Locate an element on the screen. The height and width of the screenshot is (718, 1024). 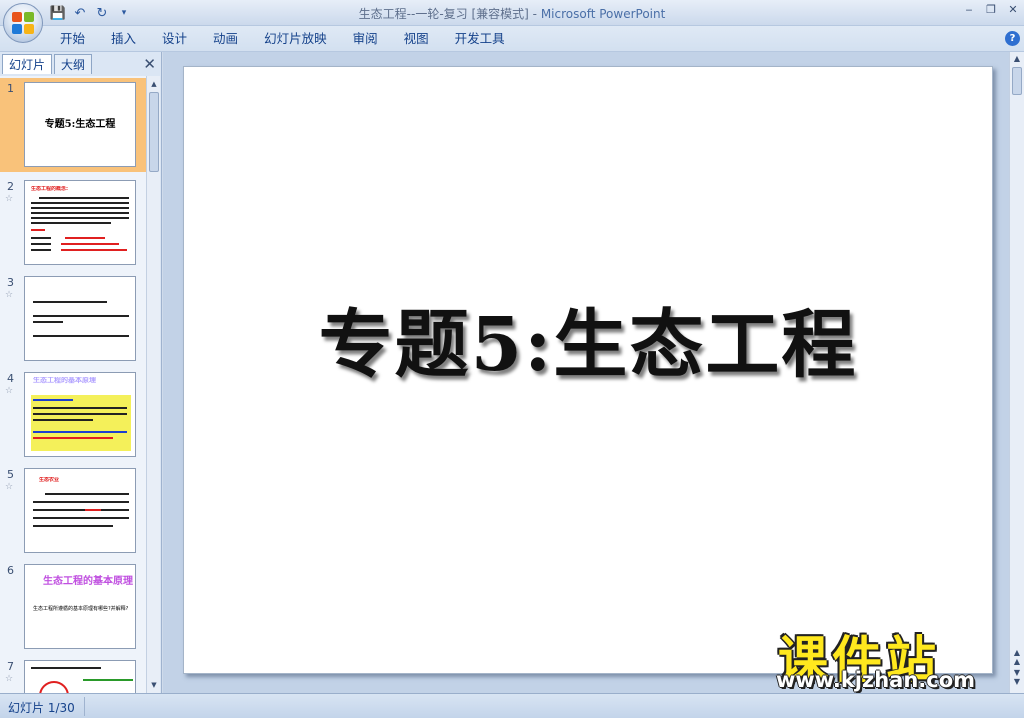
restore-icon: ❐ is located at coordinates (991, 10).